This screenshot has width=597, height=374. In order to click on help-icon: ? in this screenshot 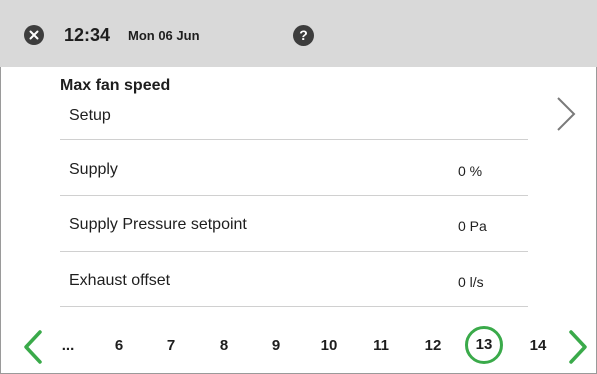, I will do `click(303, 35)`.